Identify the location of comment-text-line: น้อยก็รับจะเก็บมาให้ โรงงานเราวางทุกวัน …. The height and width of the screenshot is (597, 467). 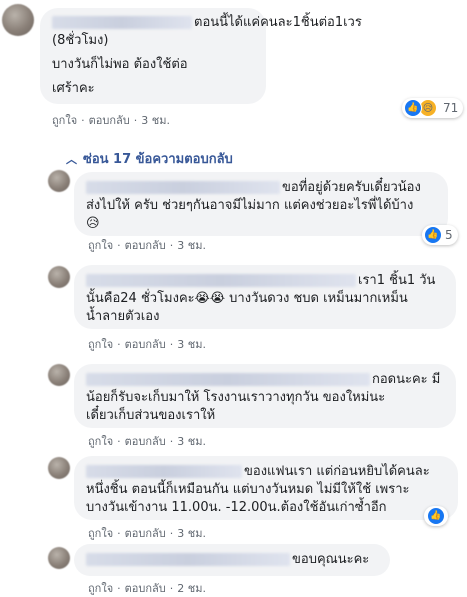
(236, 397).